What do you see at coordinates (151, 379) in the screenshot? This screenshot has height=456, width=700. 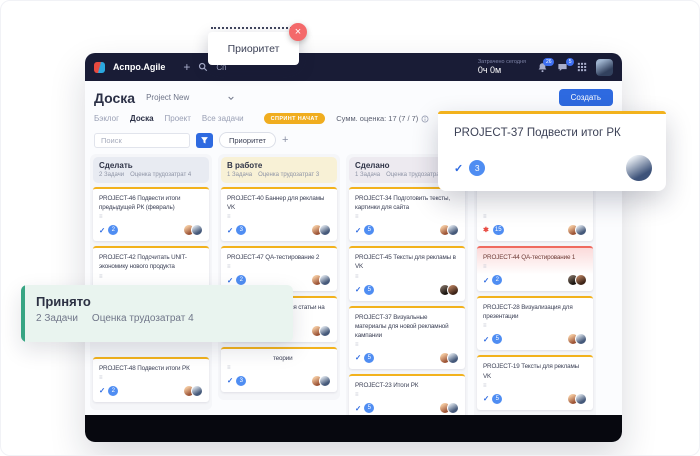 I see `task-card: PROJECT-48 Подвести итоги РК ≡ ✓ 2` at bounding box center [151, 379].